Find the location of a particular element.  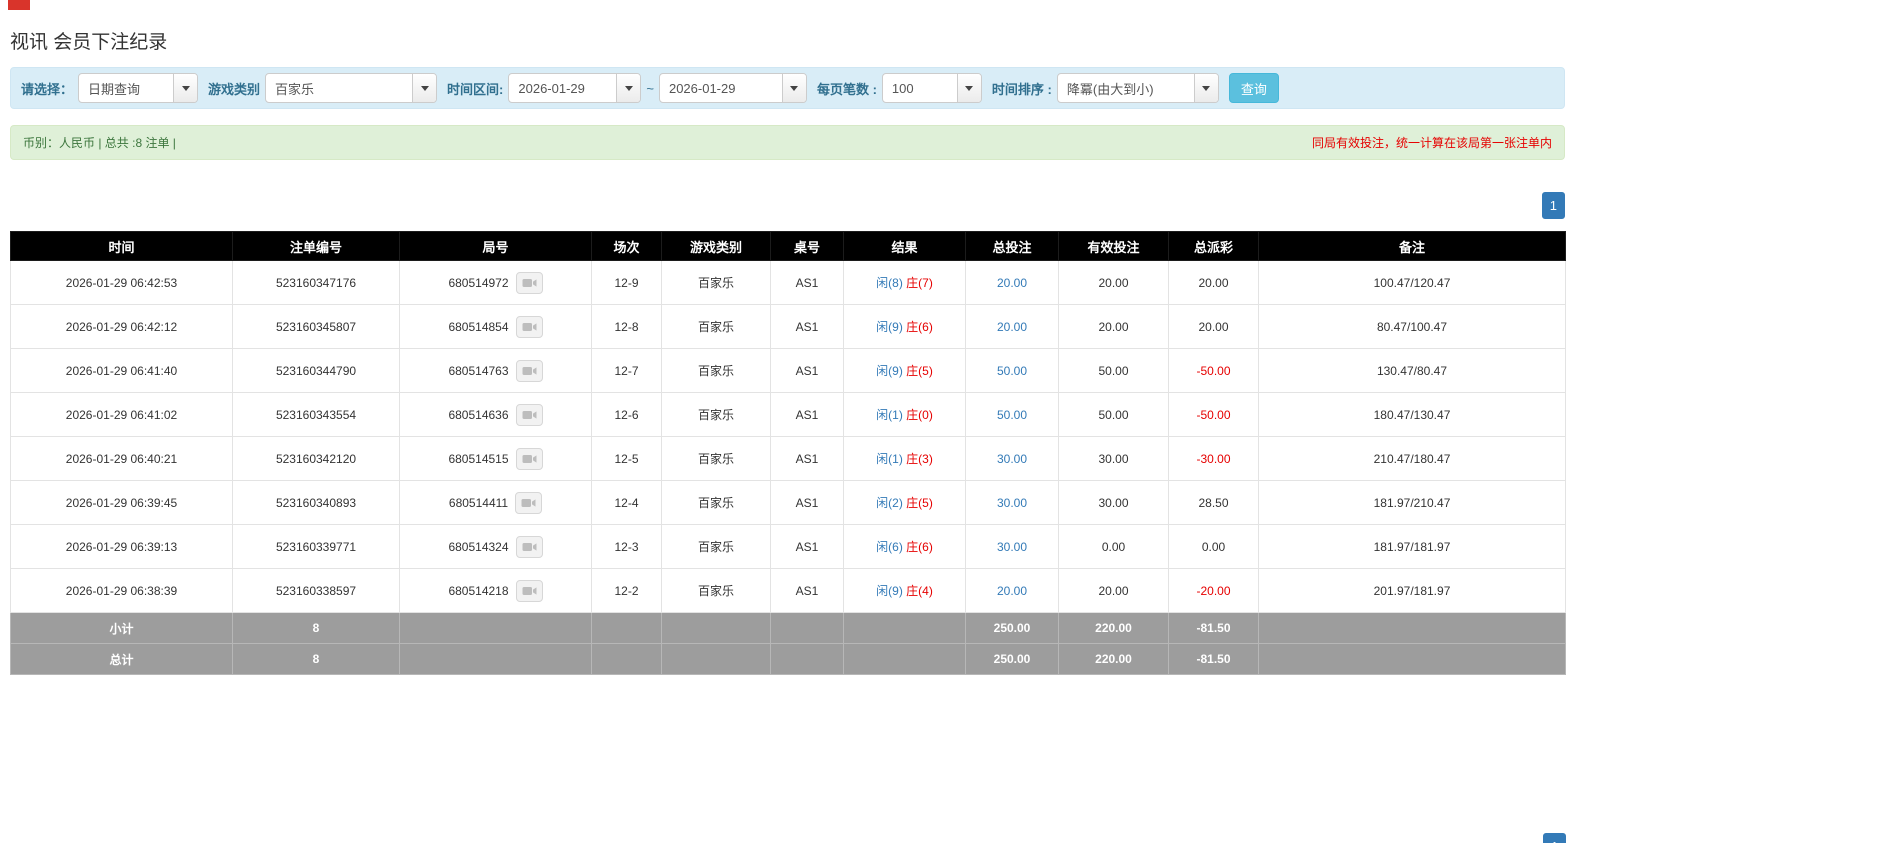

cell-valid-bet: 0.00 is located at coordinates (1113, 546).